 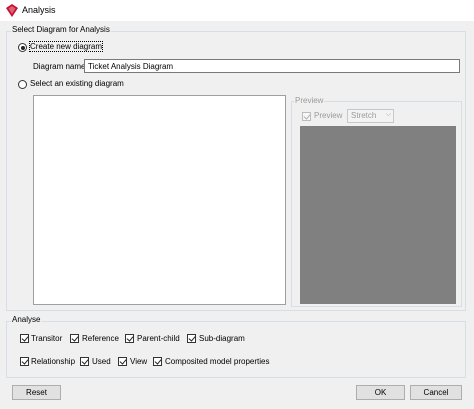 What do you see at coordinates (61, 29) in the screenshot?
I see `select-diagram-legend: Select Diagram for Analysis` at bounding box center [61, 29].